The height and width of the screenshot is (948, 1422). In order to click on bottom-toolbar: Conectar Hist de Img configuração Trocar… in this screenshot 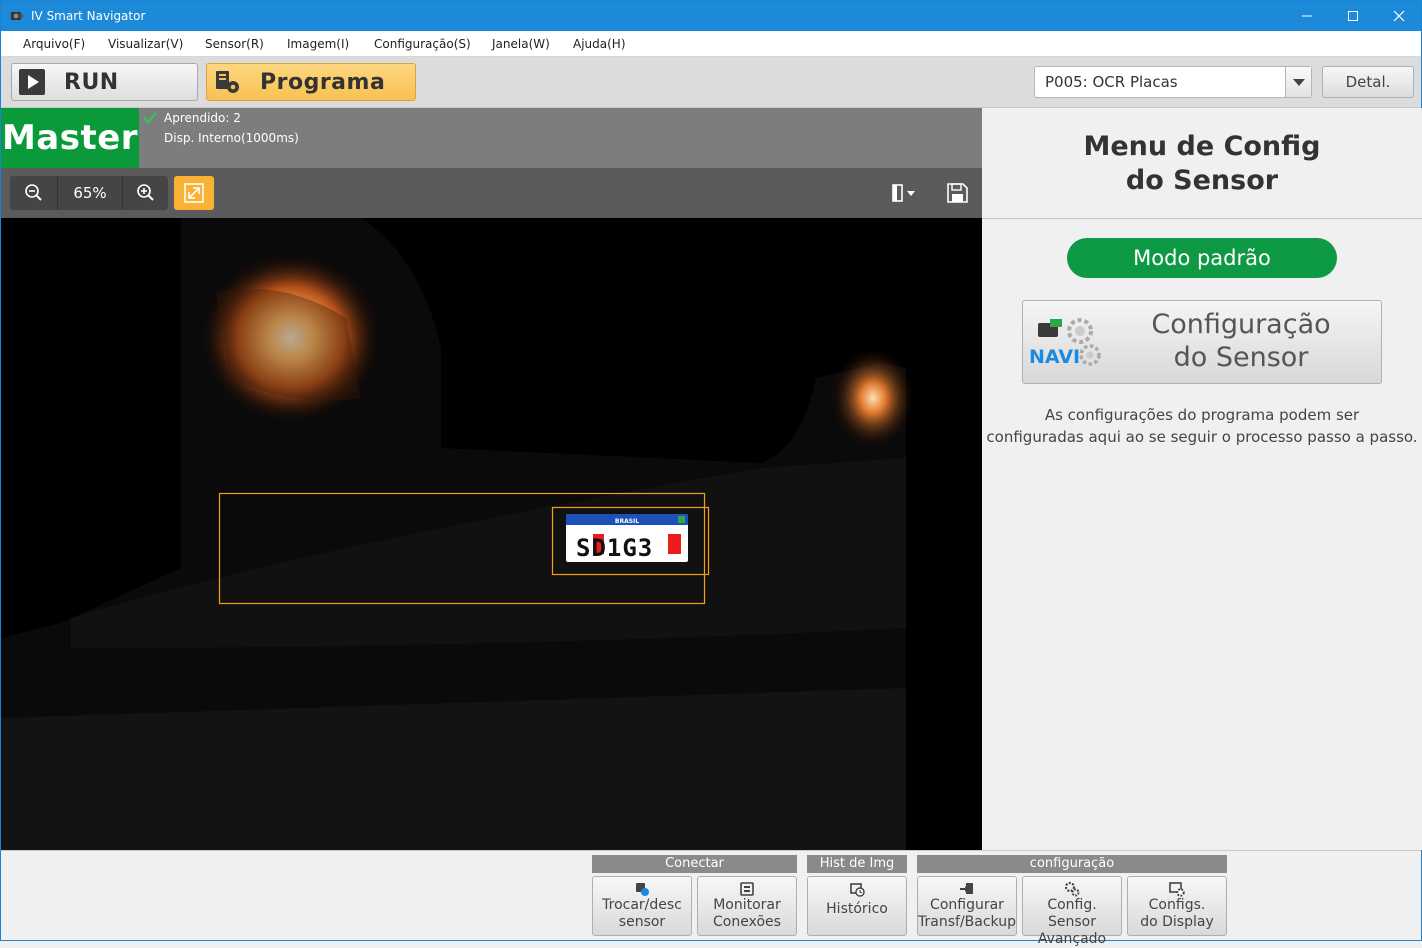, I will do `click(711, 898)`.